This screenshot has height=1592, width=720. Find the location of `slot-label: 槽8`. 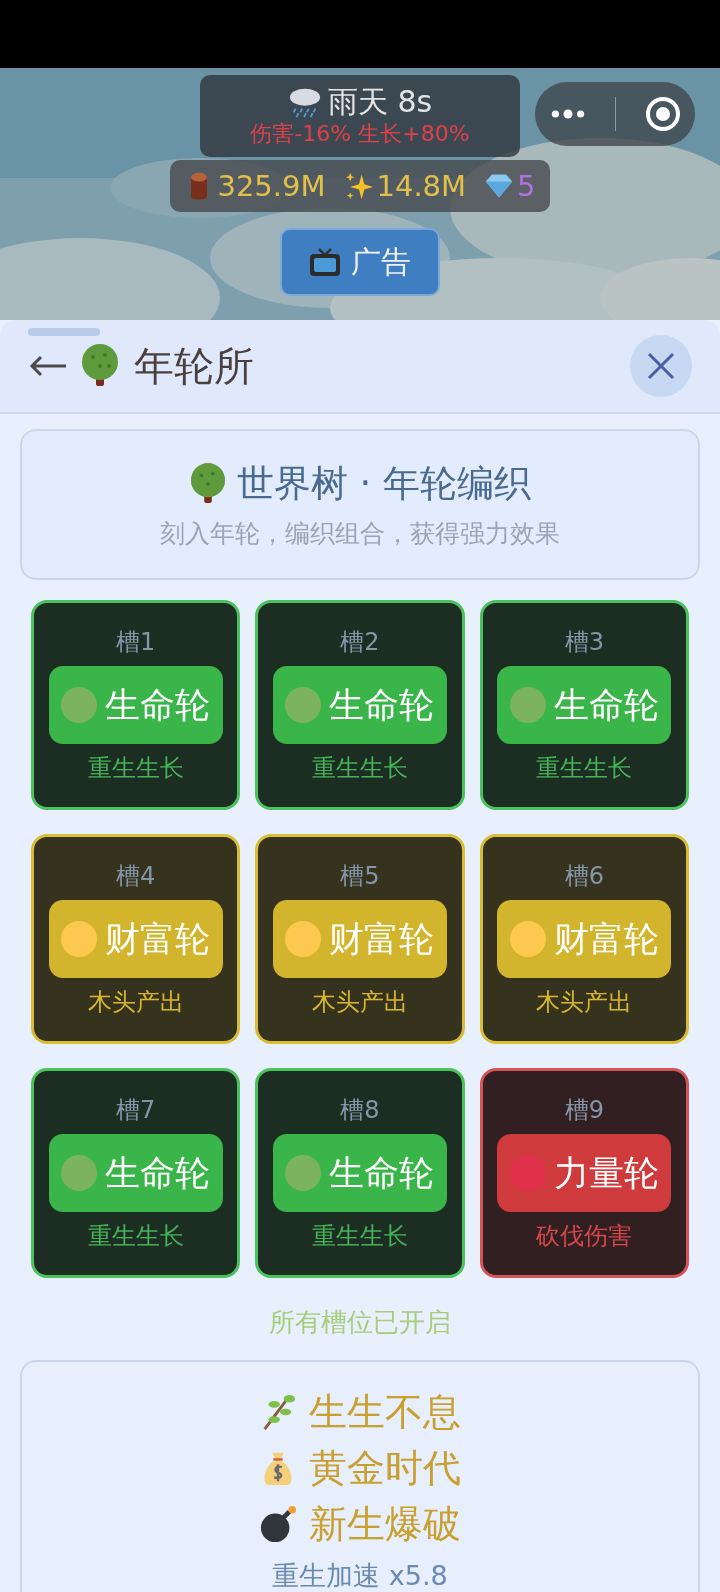

slot-label: 槽8 is located at coordinates (360, 1110).